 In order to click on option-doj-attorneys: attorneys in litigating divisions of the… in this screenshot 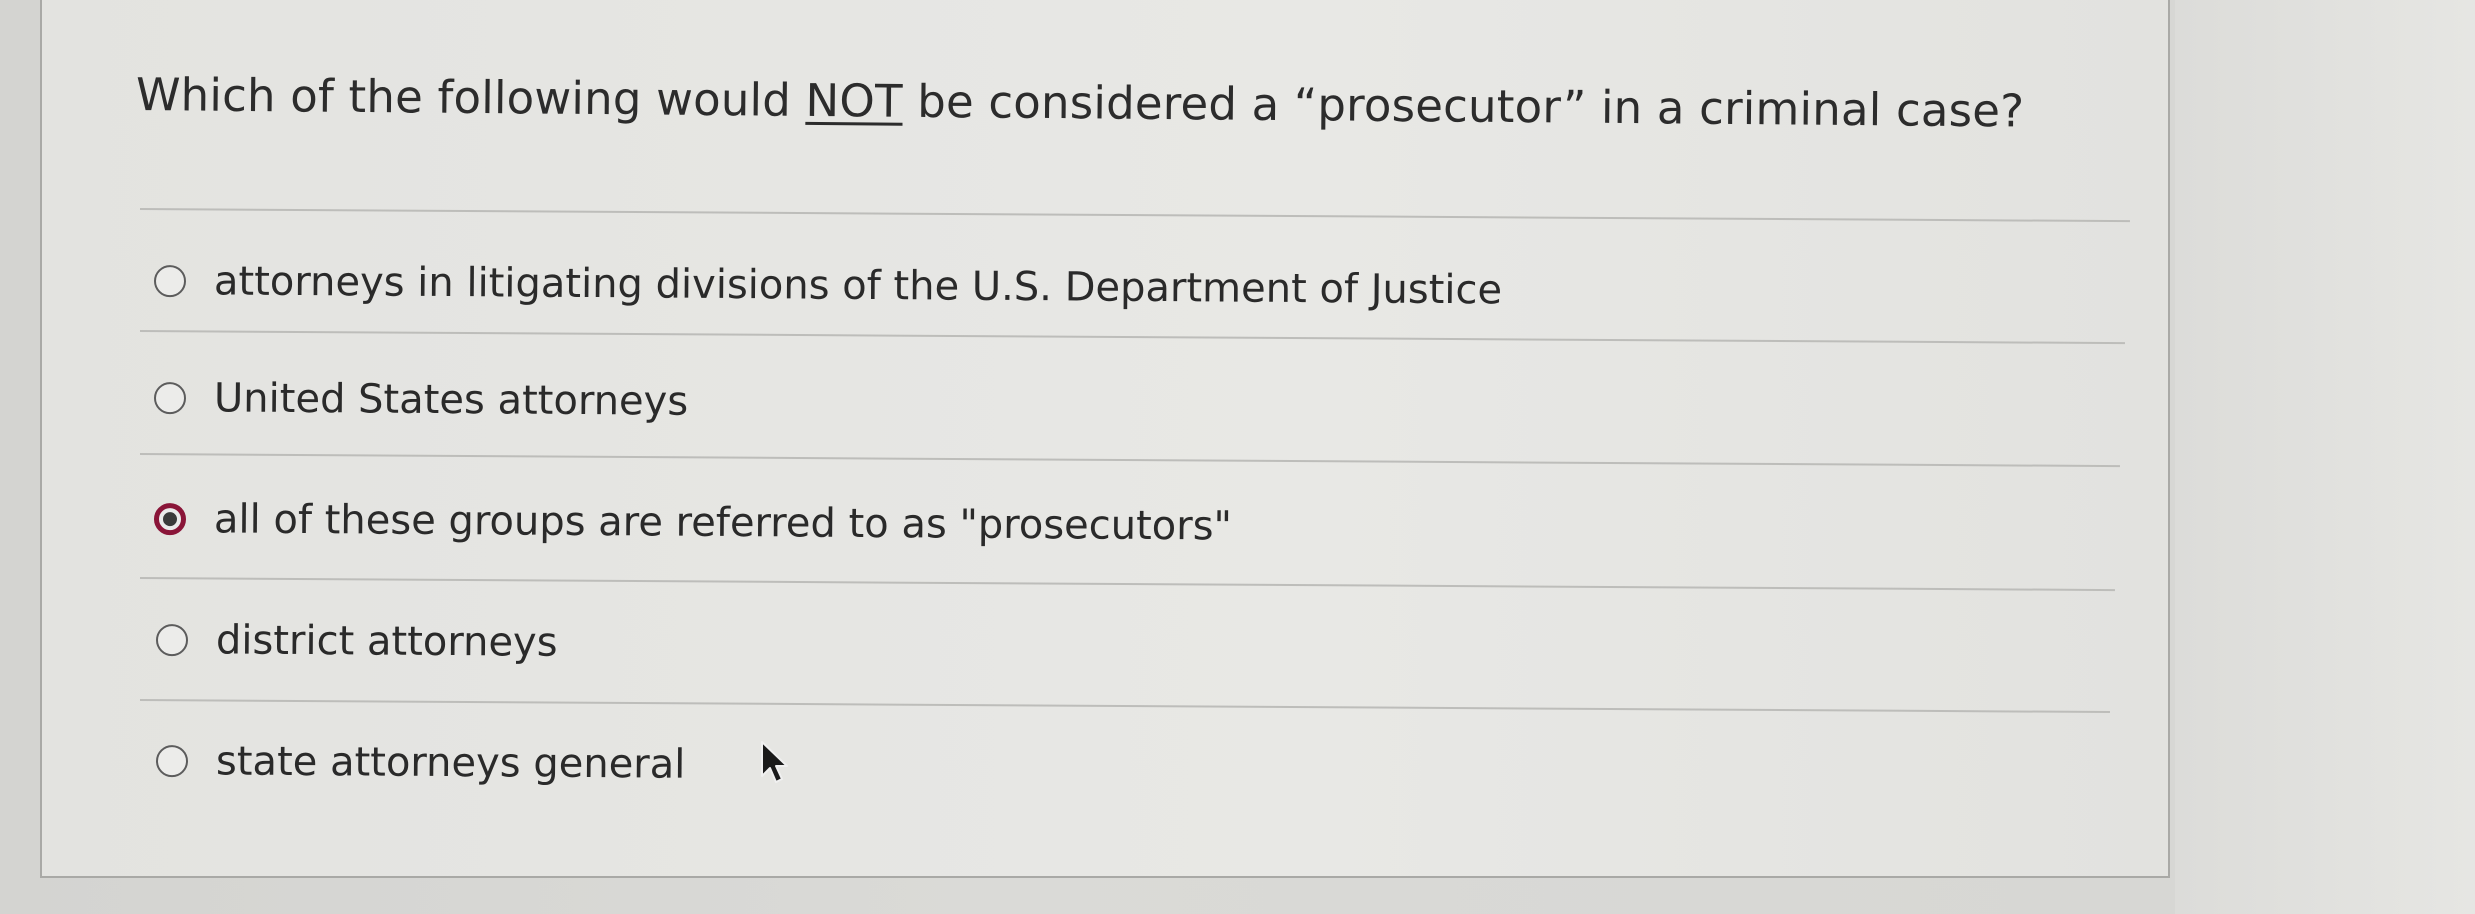, I will do `click(828, 286)`.